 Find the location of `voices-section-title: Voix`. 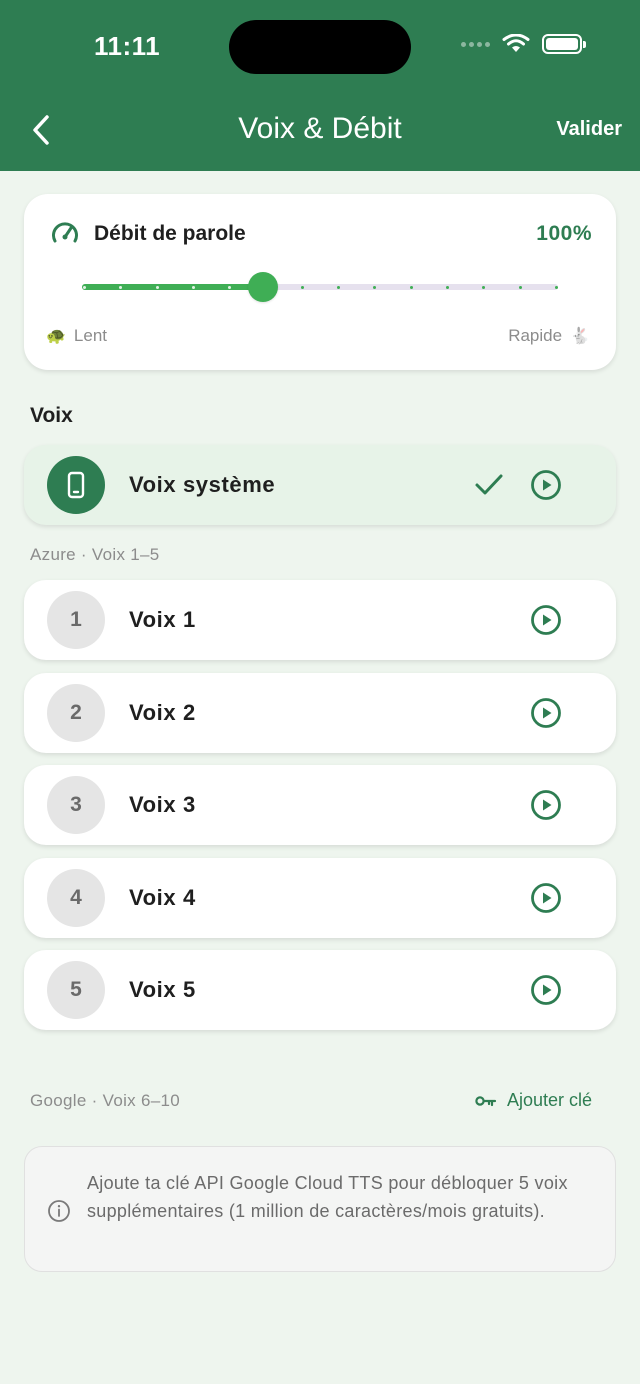

voices-section-title: Voix is located at coordinates (51, 415).